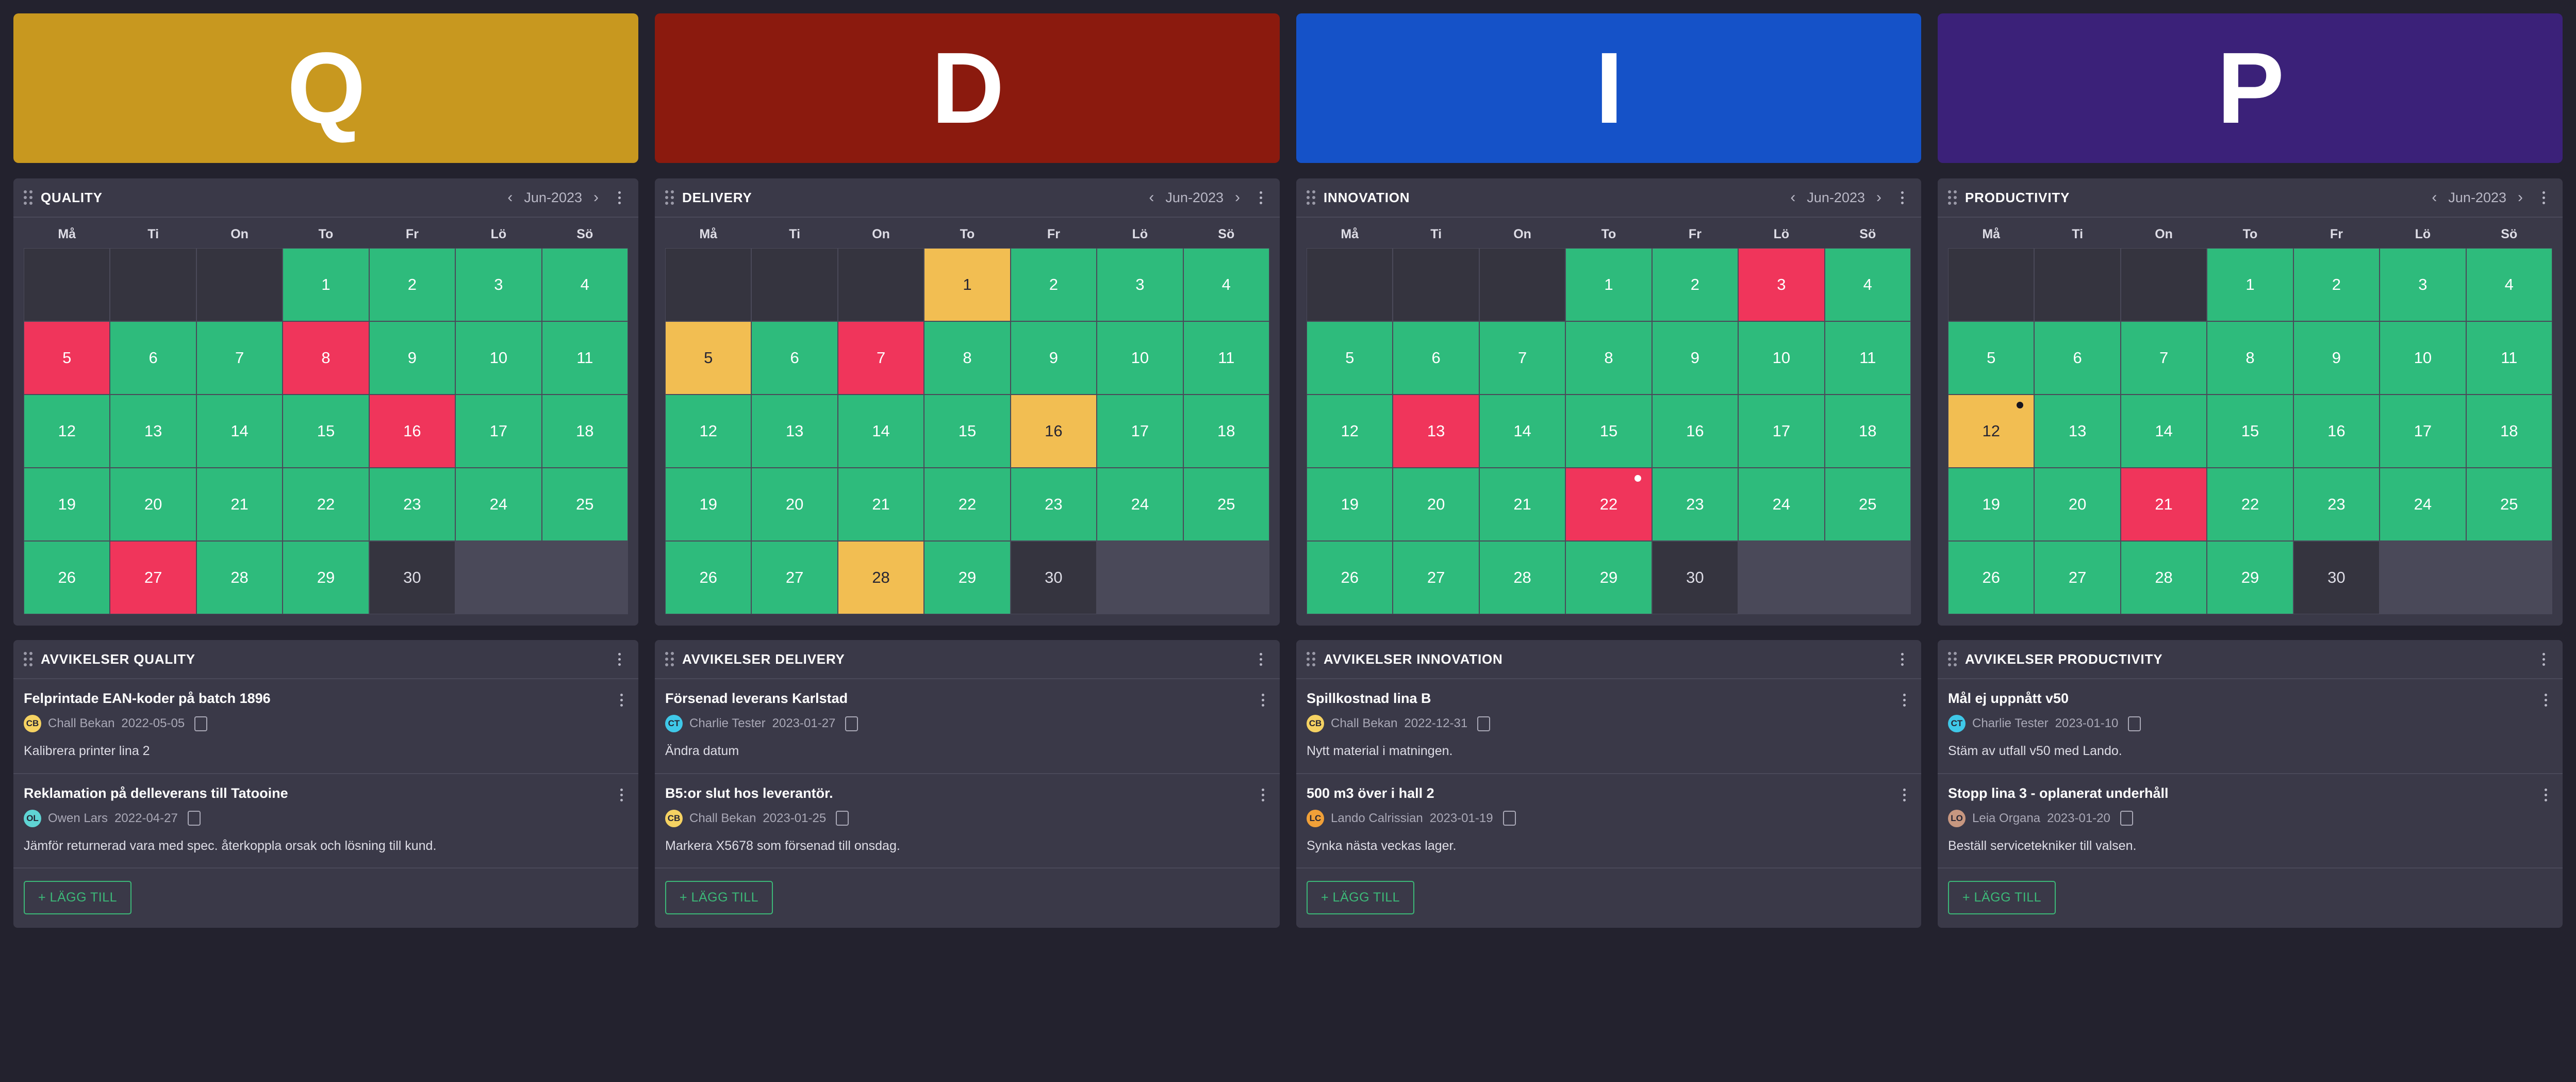  What do you see at coordinates (1140, 358) in the screenshot?
I see `calendar-day-cell: 10` at bounding box center [1140, 358].